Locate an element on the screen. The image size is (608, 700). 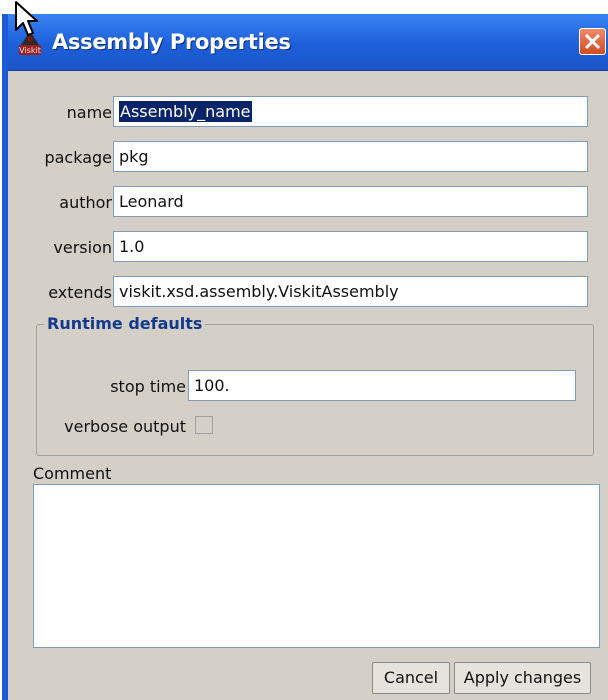
window-title: Assembly Properties is located at coordinates (171, 42).